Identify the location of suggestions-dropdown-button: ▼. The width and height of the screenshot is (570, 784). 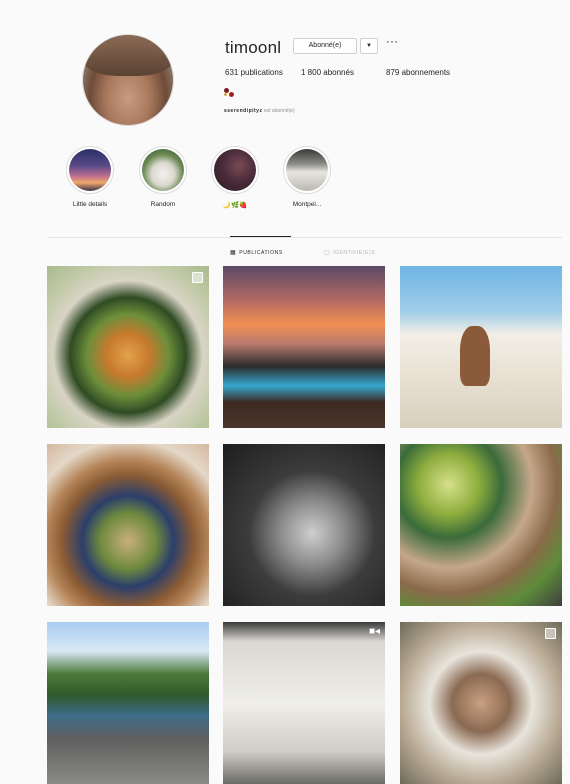
(369, 46).